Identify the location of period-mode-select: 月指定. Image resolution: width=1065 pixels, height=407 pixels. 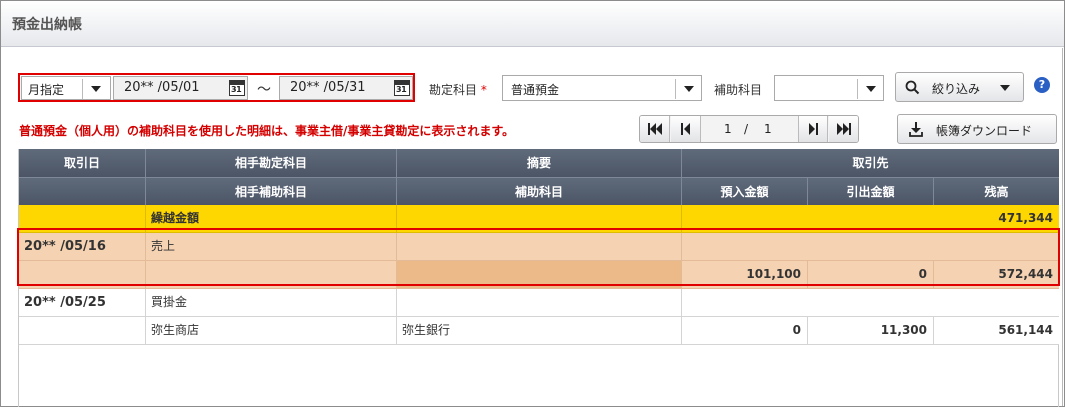
(66, 88).